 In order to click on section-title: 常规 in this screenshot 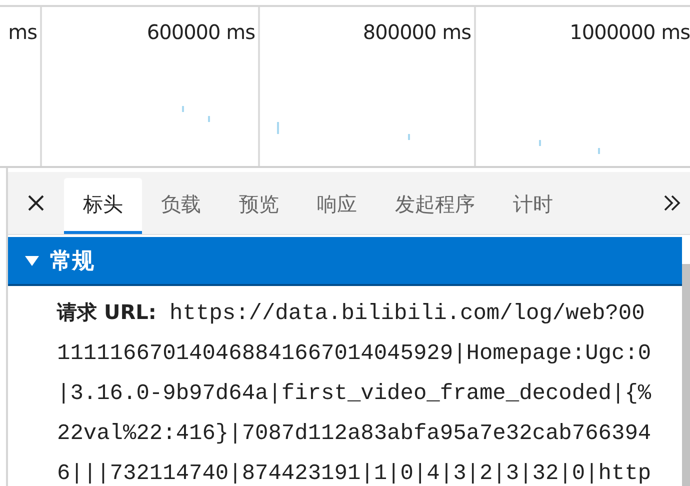, I will do `click(72, 262)`.